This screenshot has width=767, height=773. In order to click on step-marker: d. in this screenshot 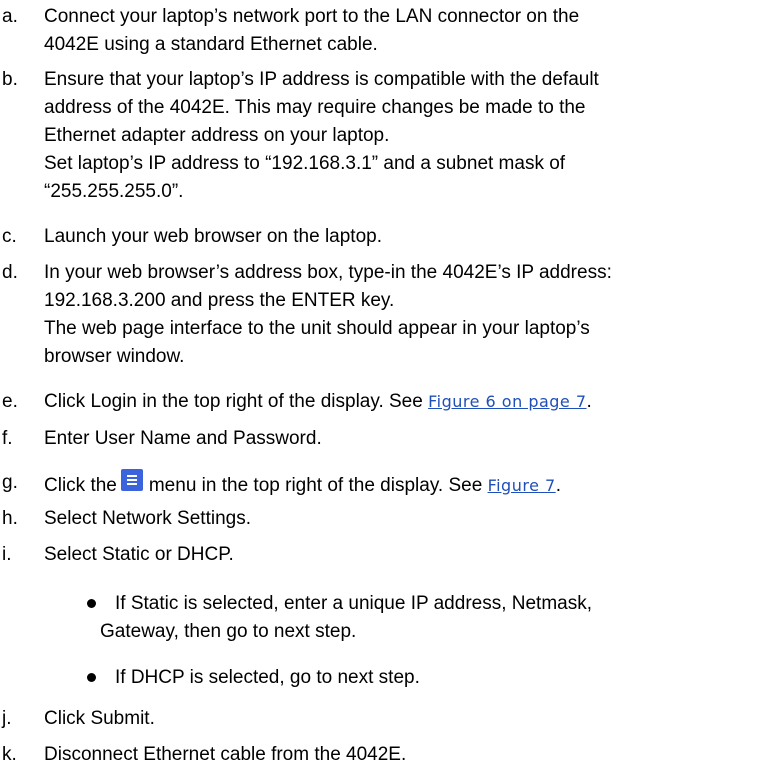, I will do `click(10, 272)`.